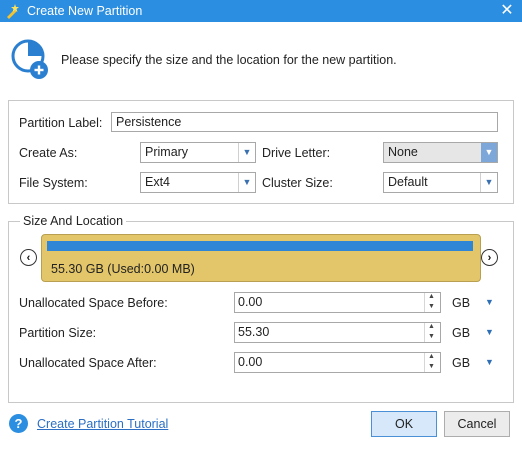 The height and width of the screenshot is (449, 522). What do you see at coordinates (73, 221) in the screenshot?
I see `size-location-title: Size And Location` at bounding box center [73, 221].